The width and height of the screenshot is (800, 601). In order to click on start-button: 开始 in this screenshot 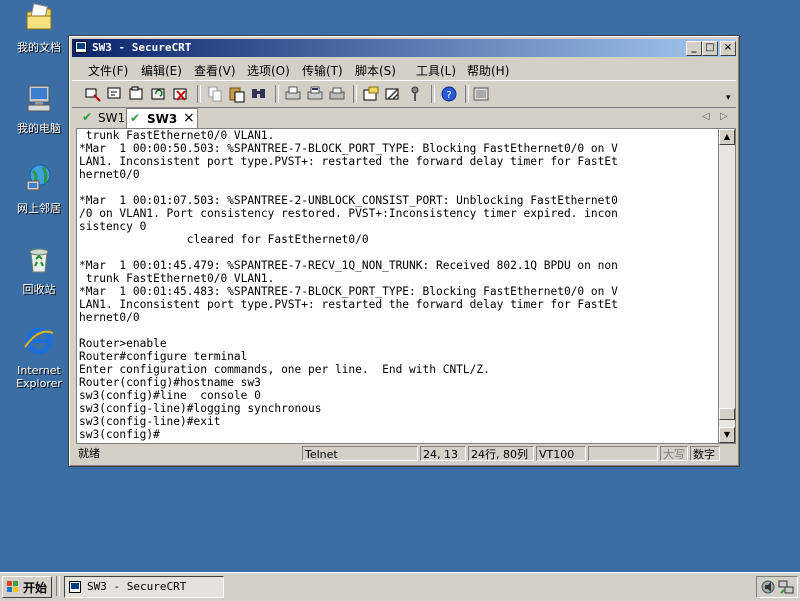, I will do `click(27, 587)`.